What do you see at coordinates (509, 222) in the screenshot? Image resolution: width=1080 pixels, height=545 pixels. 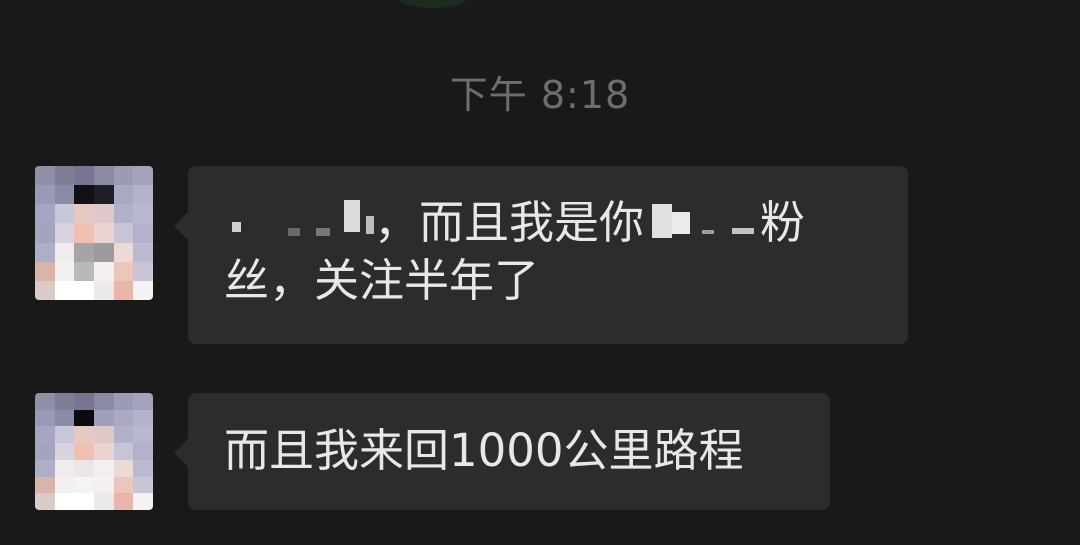 I see `message-text-part: ，而且我是你` at bounding box center [509, 222].